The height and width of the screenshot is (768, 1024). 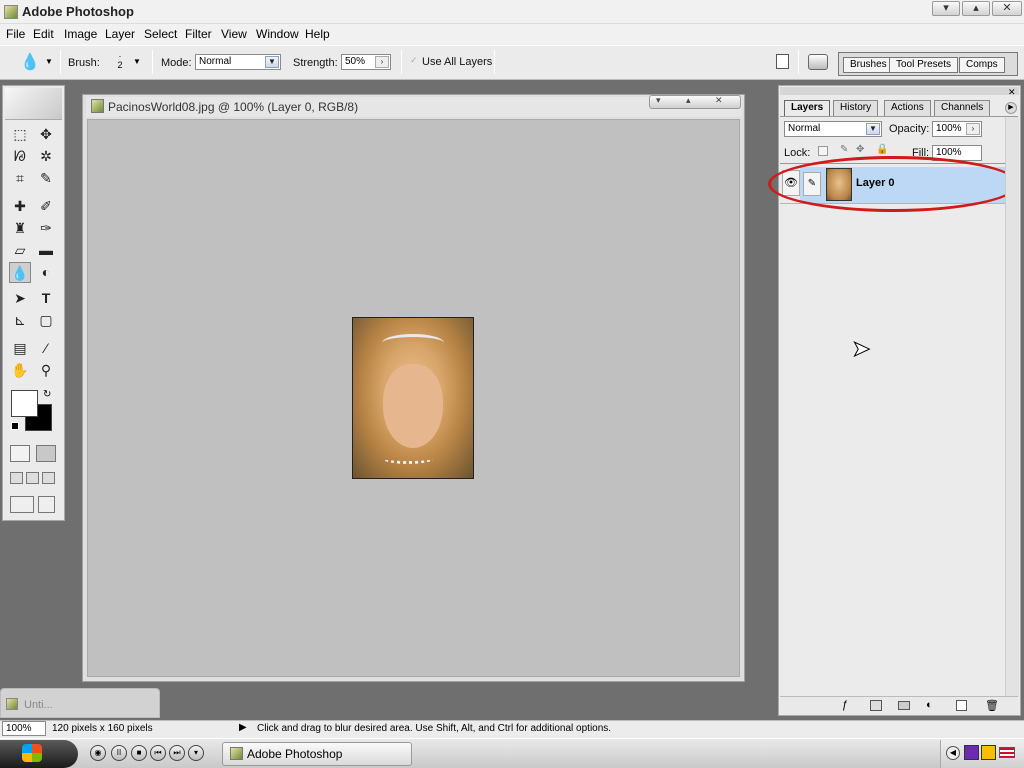 I want to click on tab-history: History, so click(x=856, y=108).